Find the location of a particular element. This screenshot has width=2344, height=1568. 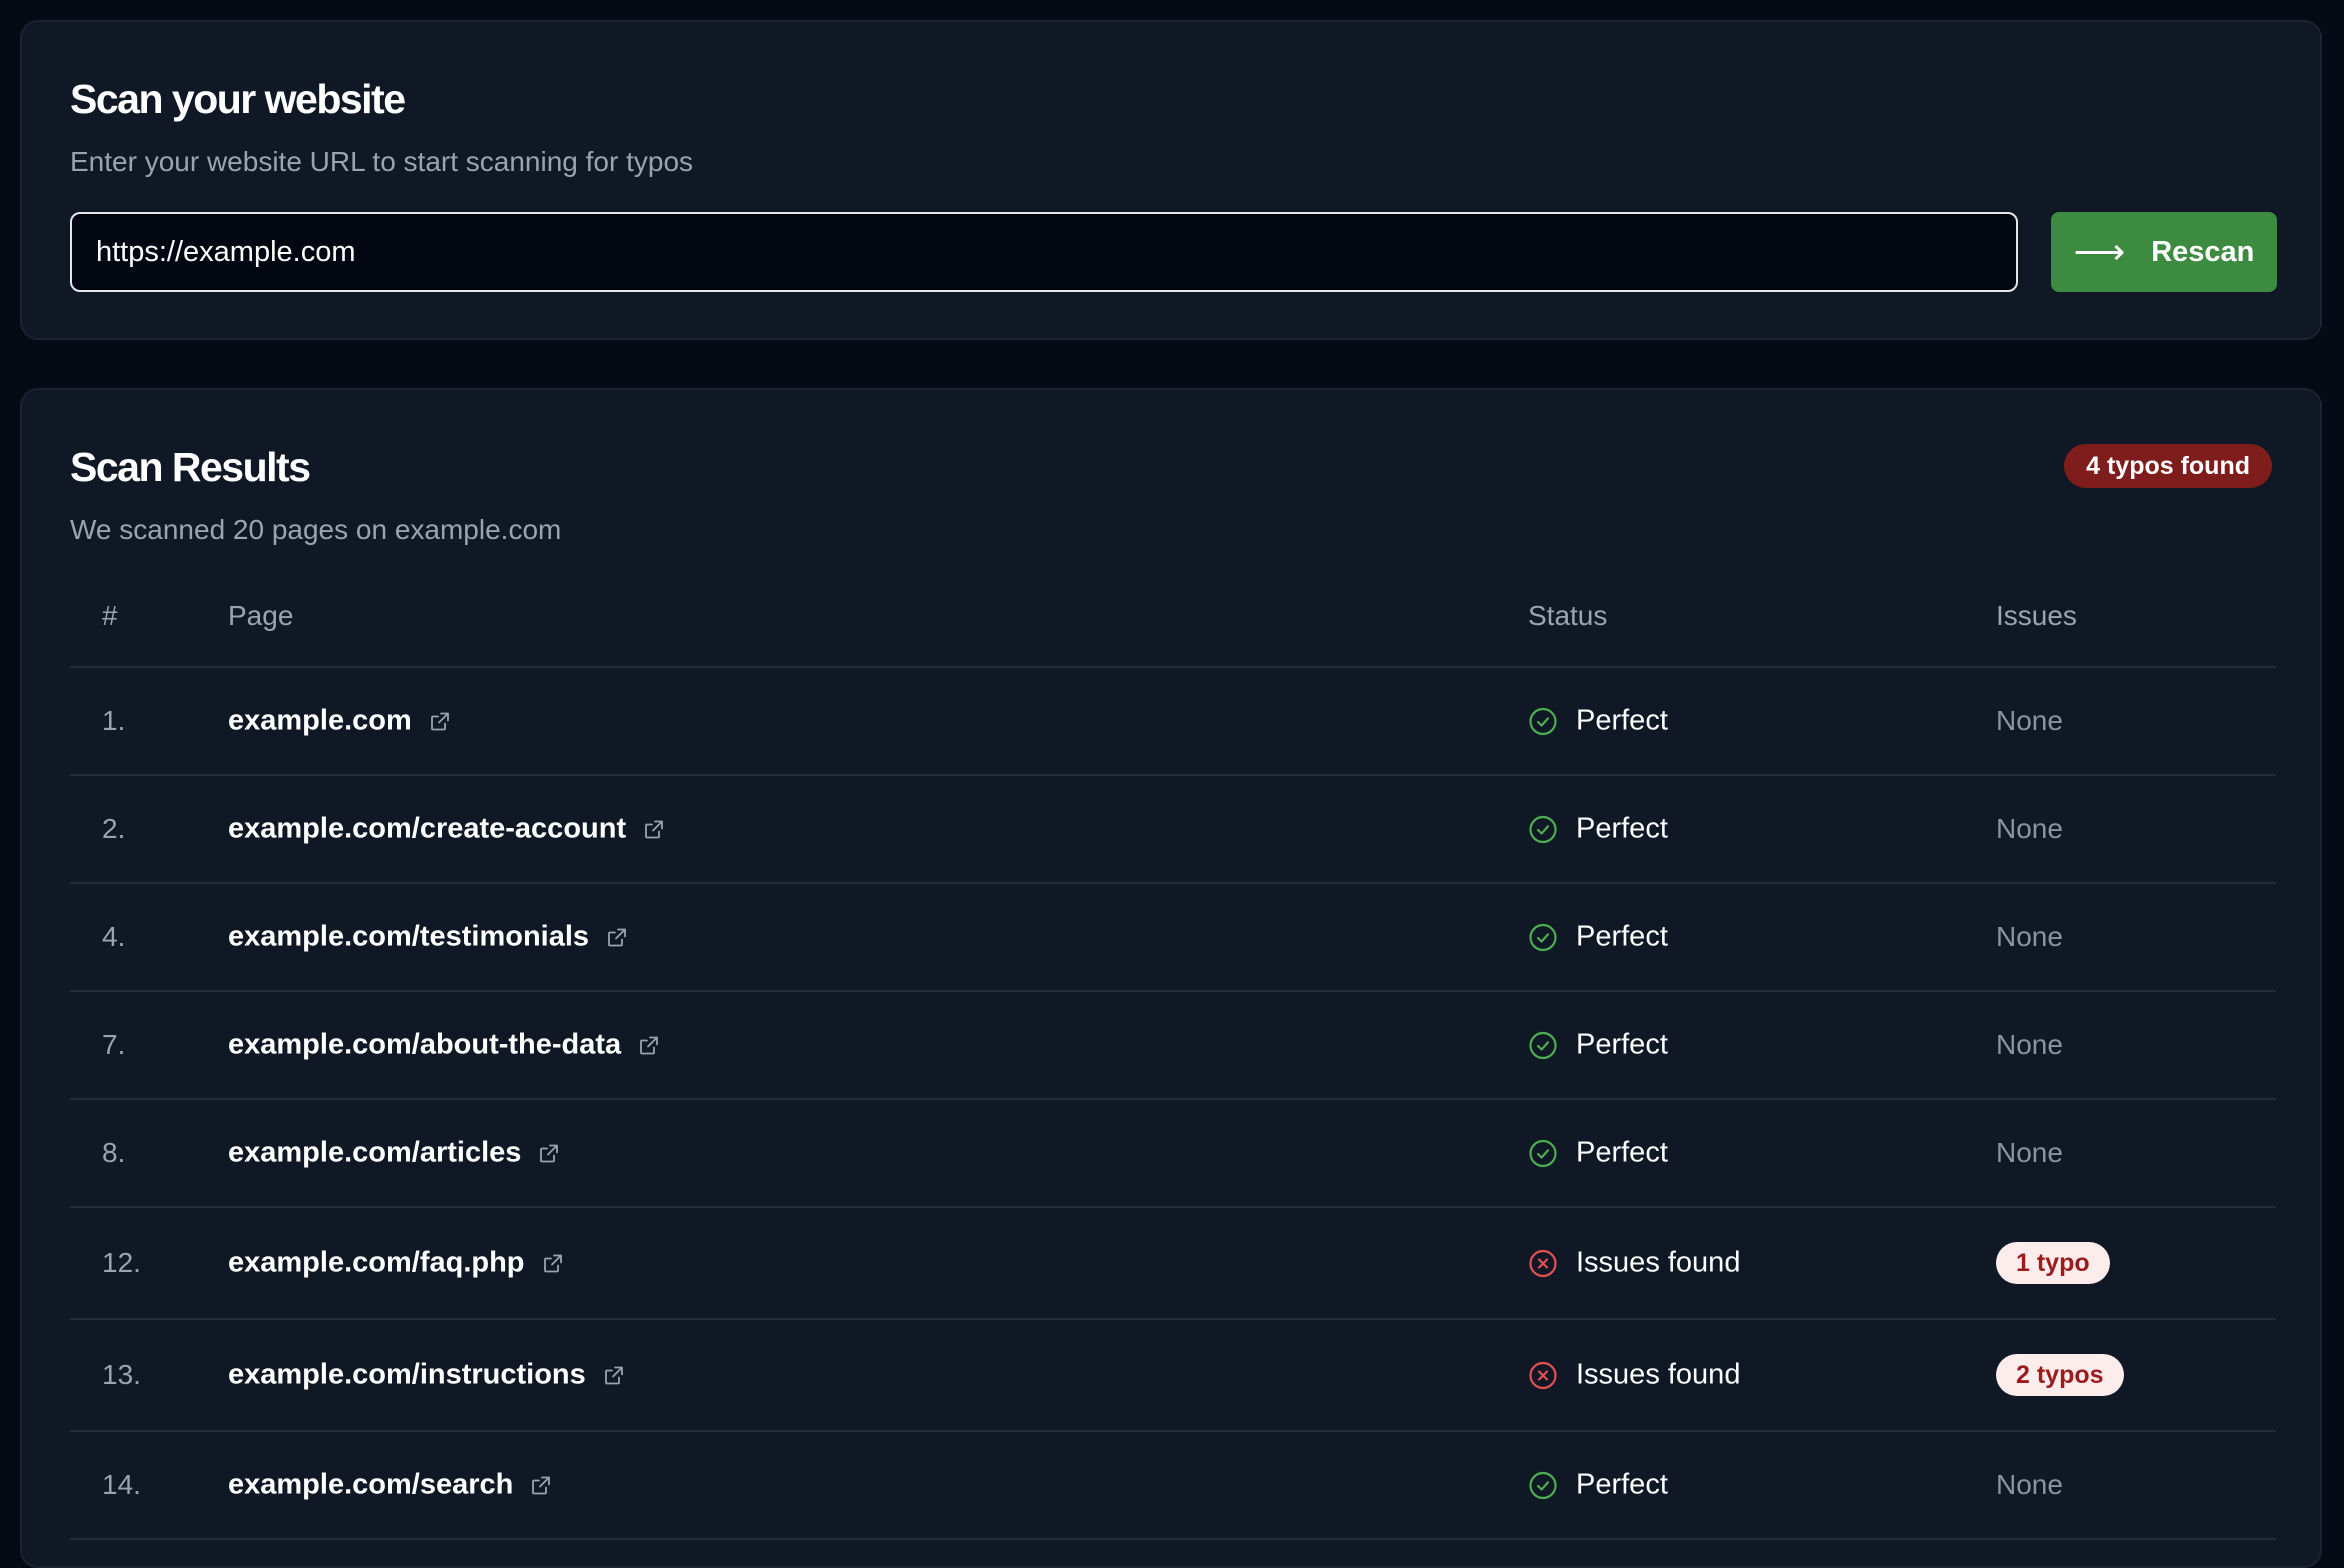

column-header-issues: Issues is located at coordinates (2036, 616).